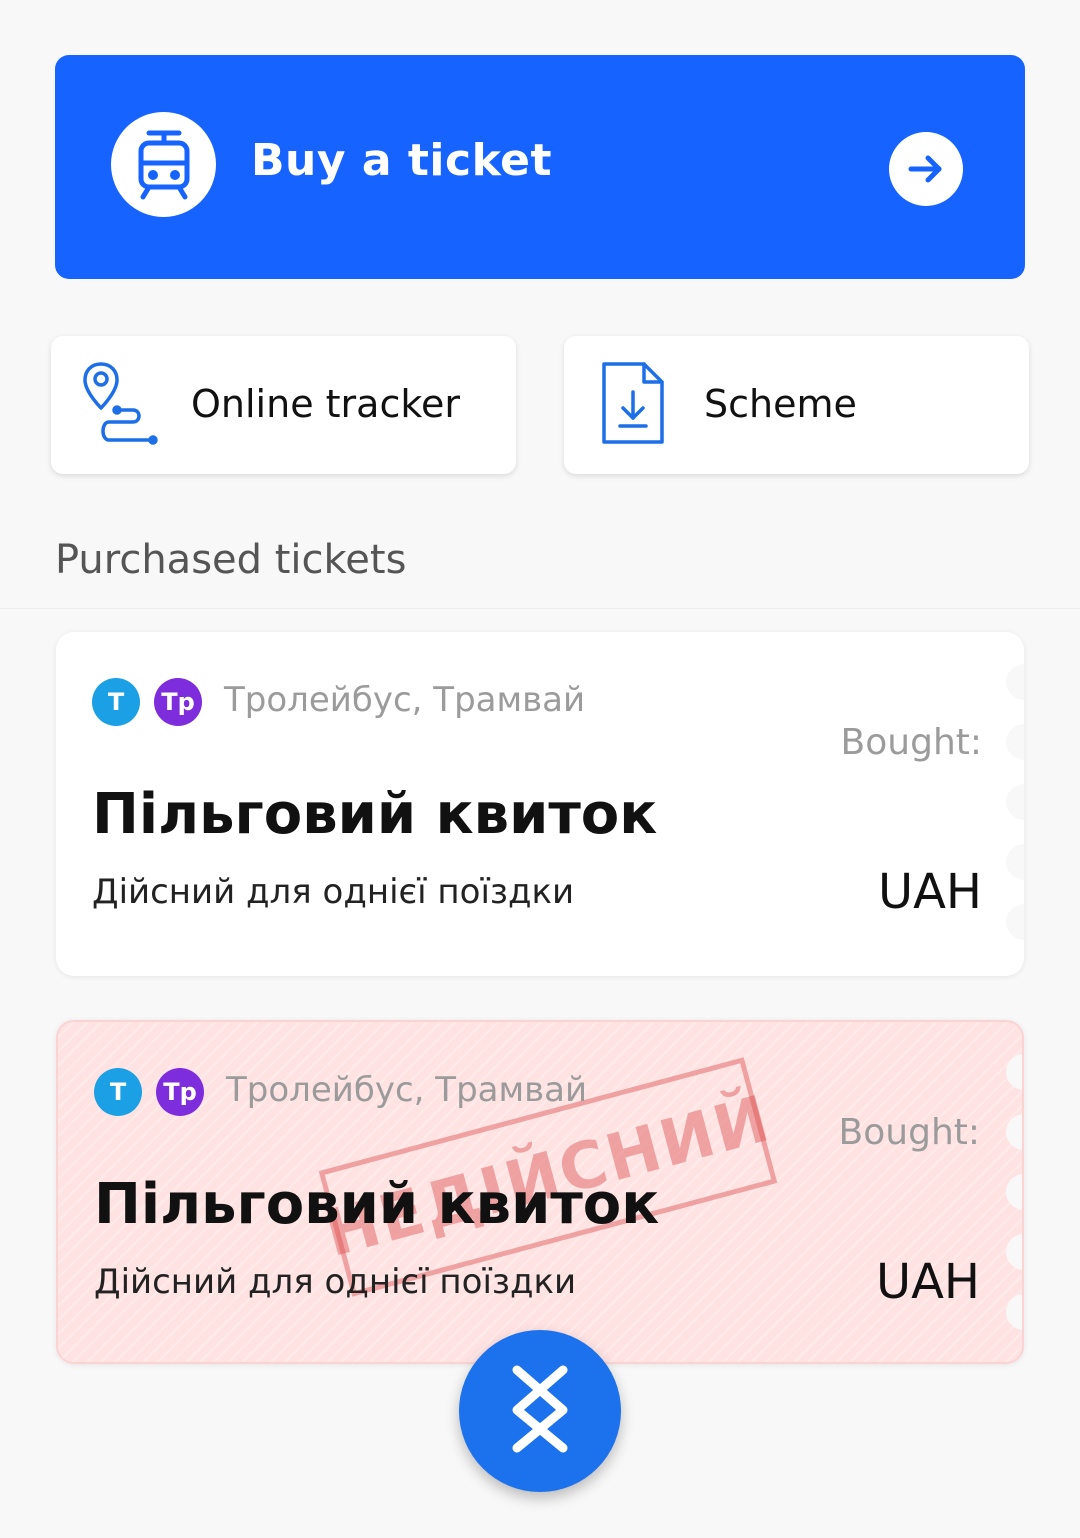 The width and height of the screenshot is (1080, 1538). What do you see at coordinates (540, 608) in the screenshot?
I see `section-divider` at bounding box center [540, 608].